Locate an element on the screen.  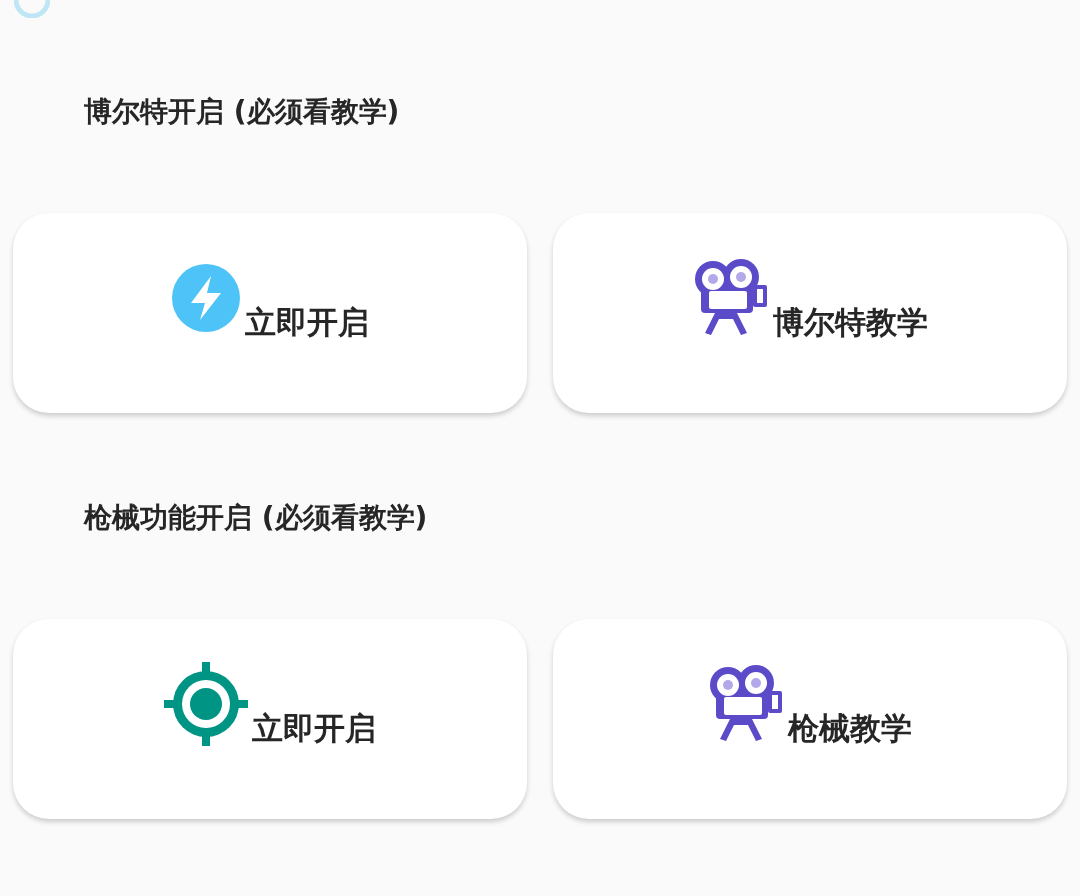
lightning-icon is located at coordinates (206, 298).